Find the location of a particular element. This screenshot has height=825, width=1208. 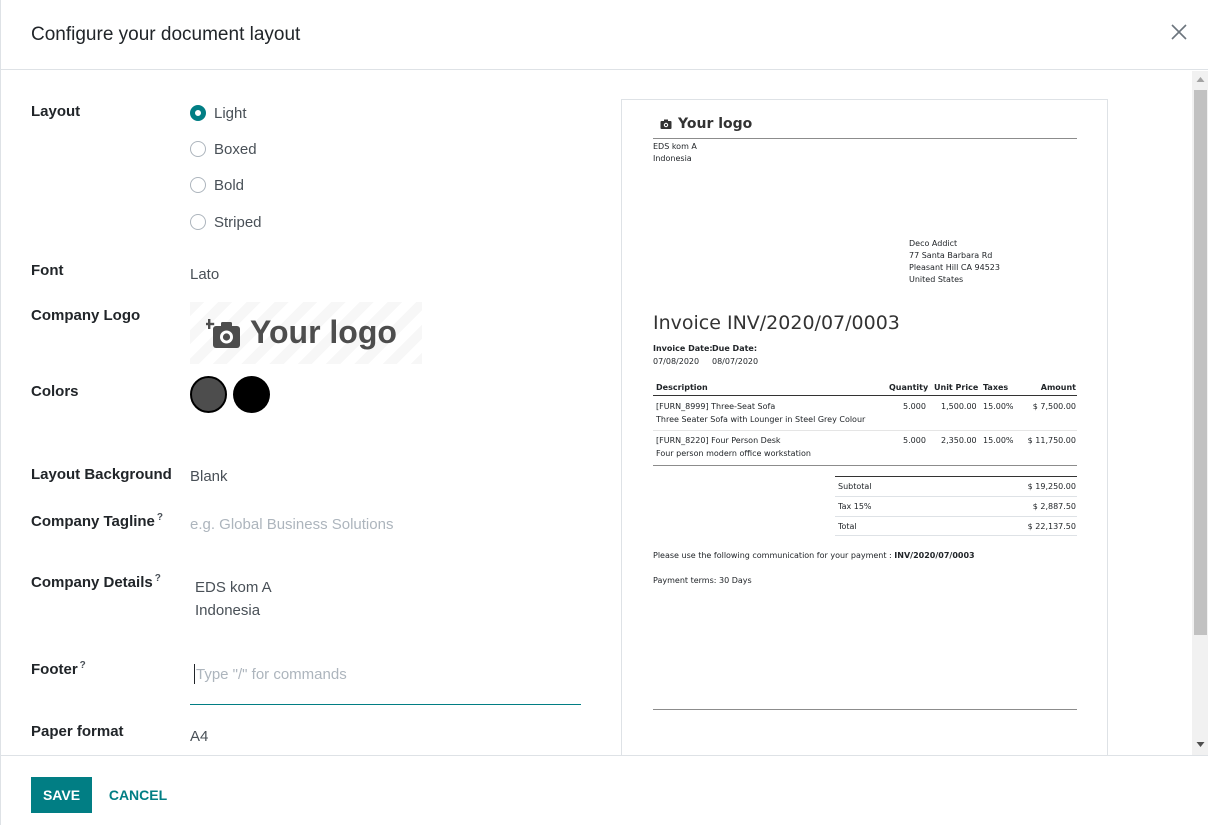

preview-customer-street: 77 Santa Barbara Rd is located at coordinates (951, 255).